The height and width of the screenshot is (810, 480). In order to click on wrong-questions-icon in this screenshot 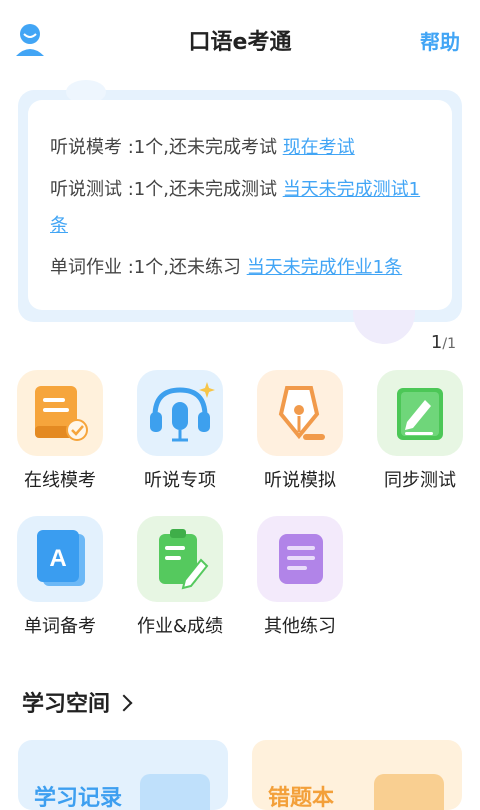, I will do `click(409, 792)`.